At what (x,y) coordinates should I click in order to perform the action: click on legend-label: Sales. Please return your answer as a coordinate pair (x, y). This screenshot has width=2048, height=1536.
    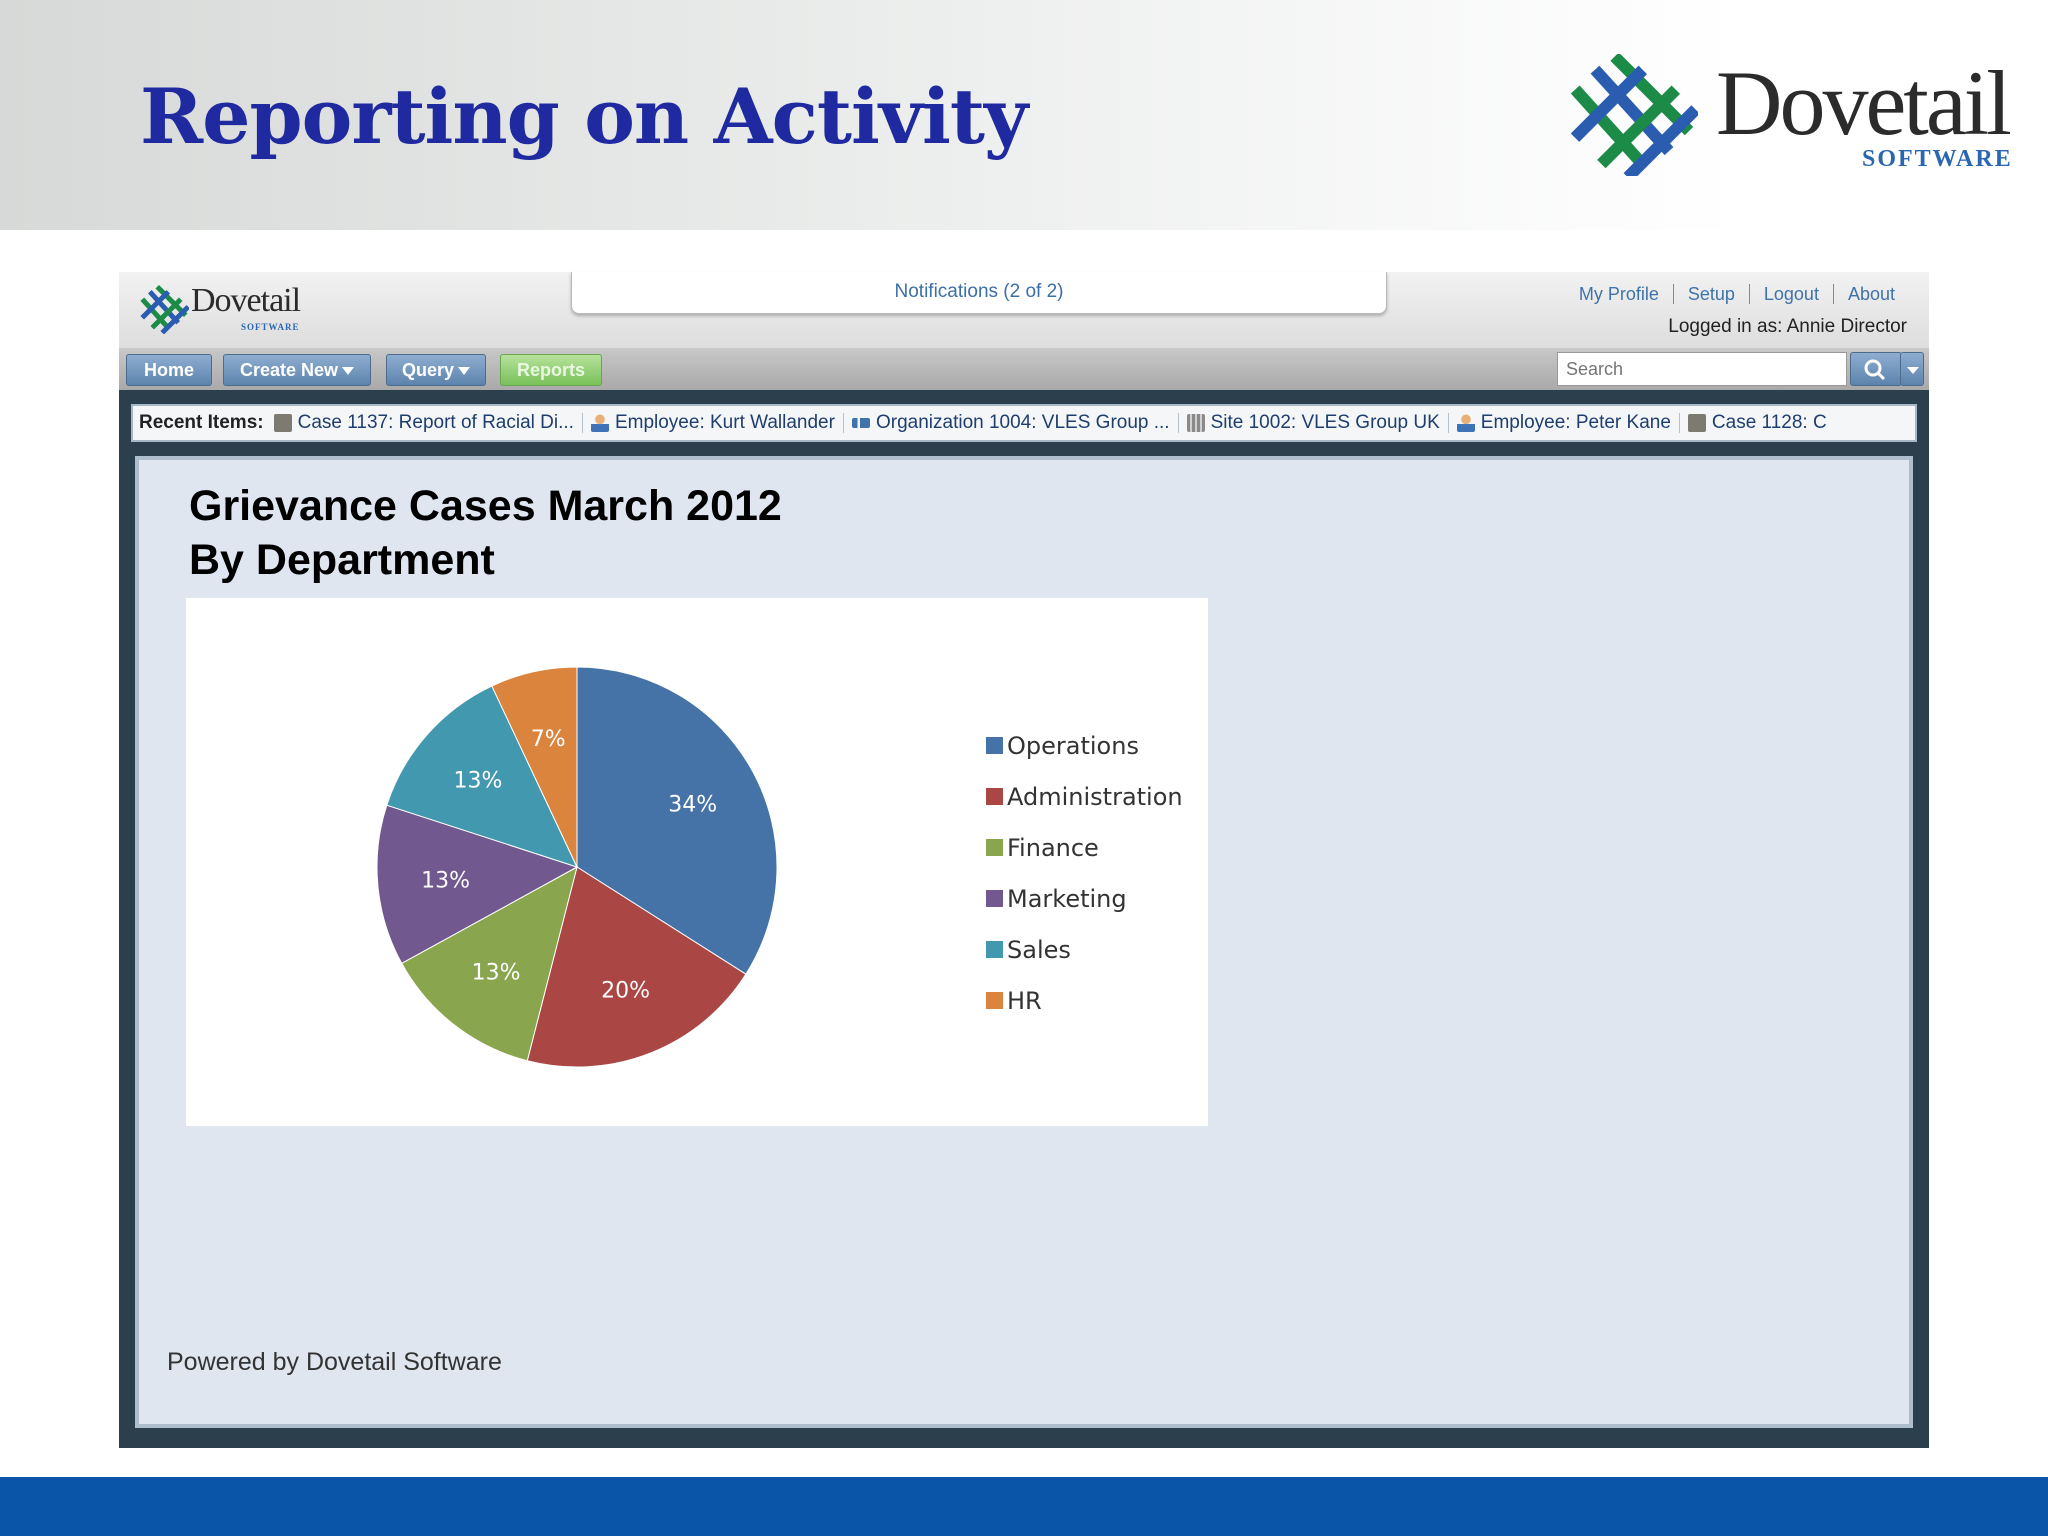
    Looking at the image, I should click on (1039, 949).